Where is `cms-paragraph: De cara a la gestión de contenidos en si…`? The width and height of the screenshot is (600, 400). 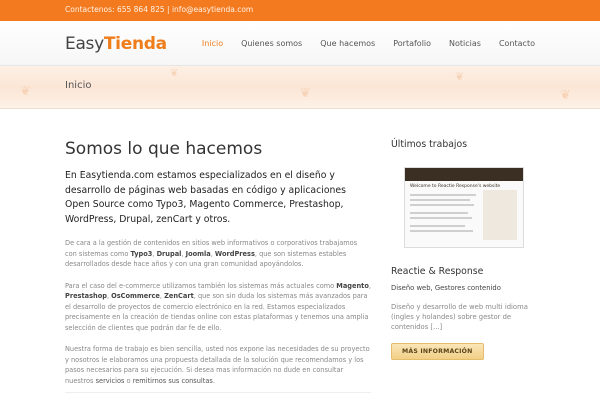 cms-paragraph: De cara a la gestión de contenidos en si… is located at coordinates (211, 253).